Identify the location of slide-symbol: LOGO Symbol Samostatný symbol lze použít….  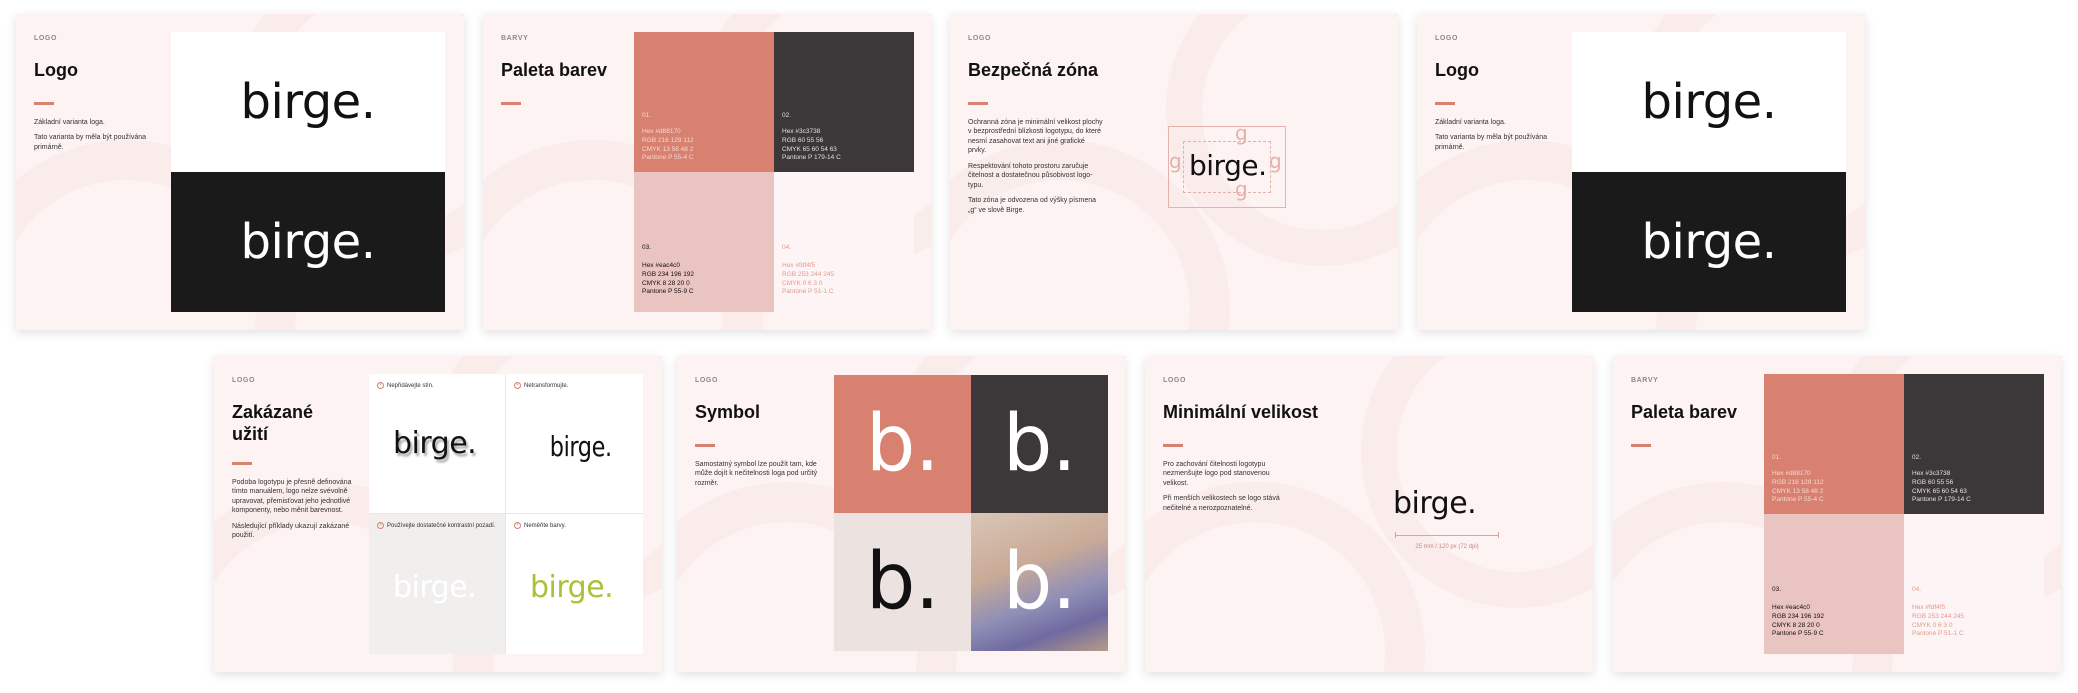
(901, 514).